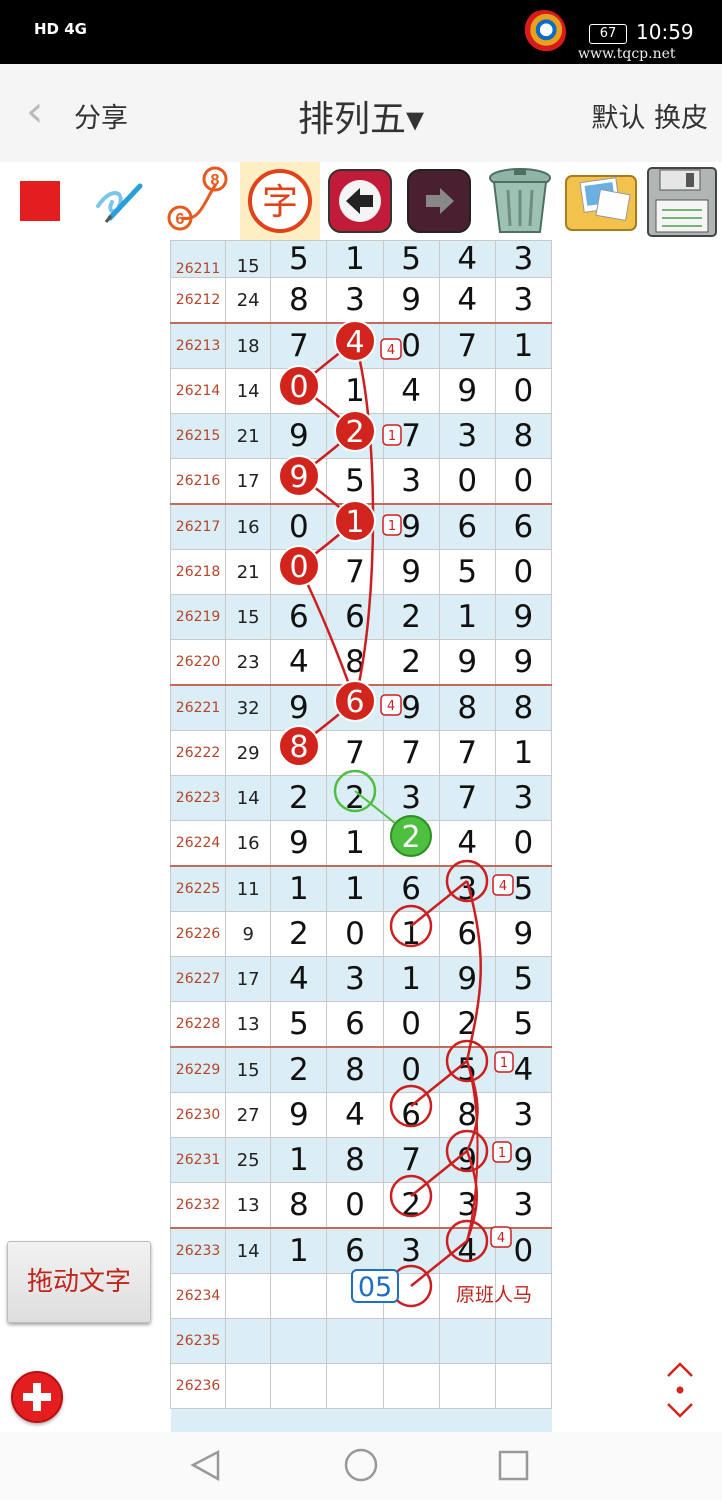  What do you see at coordinates (601, 201) in the screenshot?
I see `gallery-tool` at bounding box center [601, 201].